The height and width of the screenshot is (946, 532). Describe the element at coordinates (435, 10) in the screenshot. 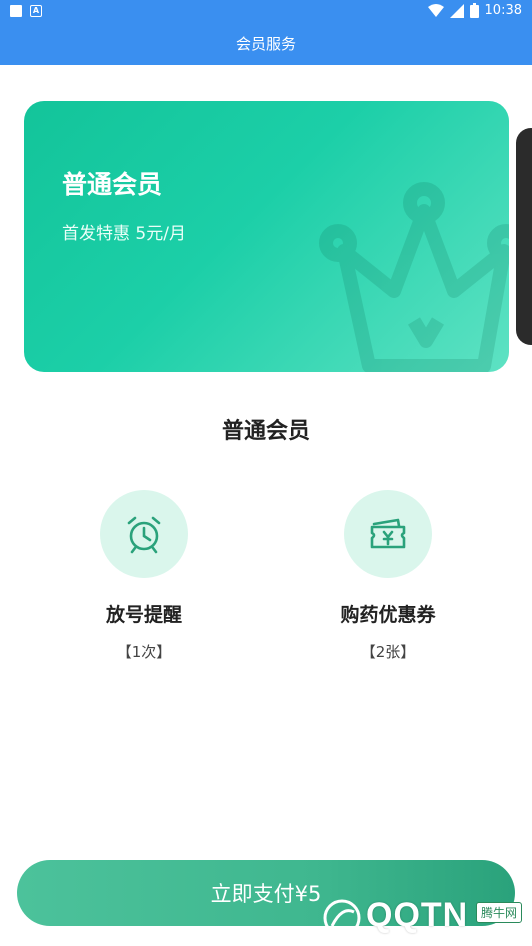

I see `wifi-icon` at that location.